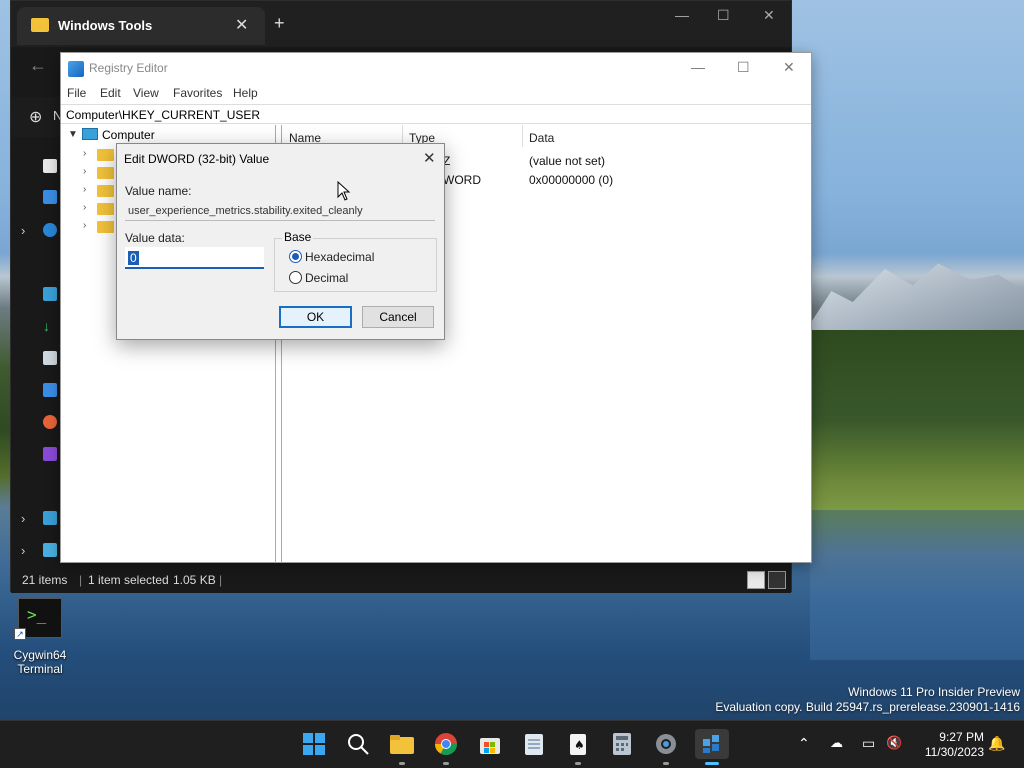 This screenshot has height=768, width=1024. I want to click on terminal-prompt-icon: >_, so click(37, 614).